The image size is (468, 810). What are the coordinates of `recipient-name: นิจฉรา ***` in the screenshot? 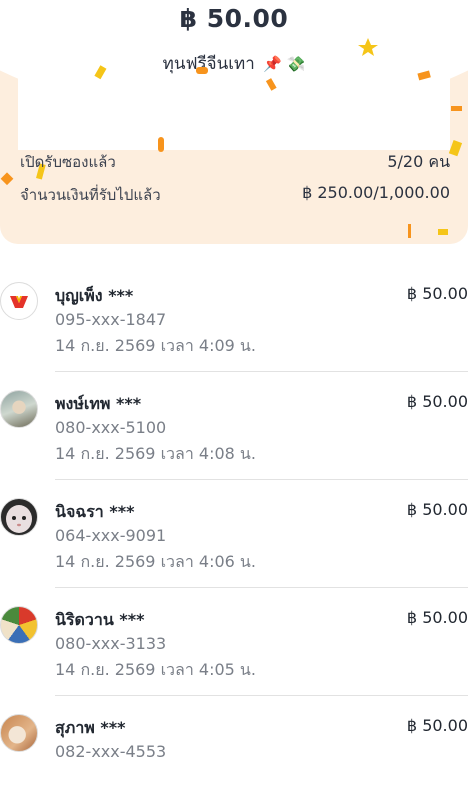 It's located at (95, 511).